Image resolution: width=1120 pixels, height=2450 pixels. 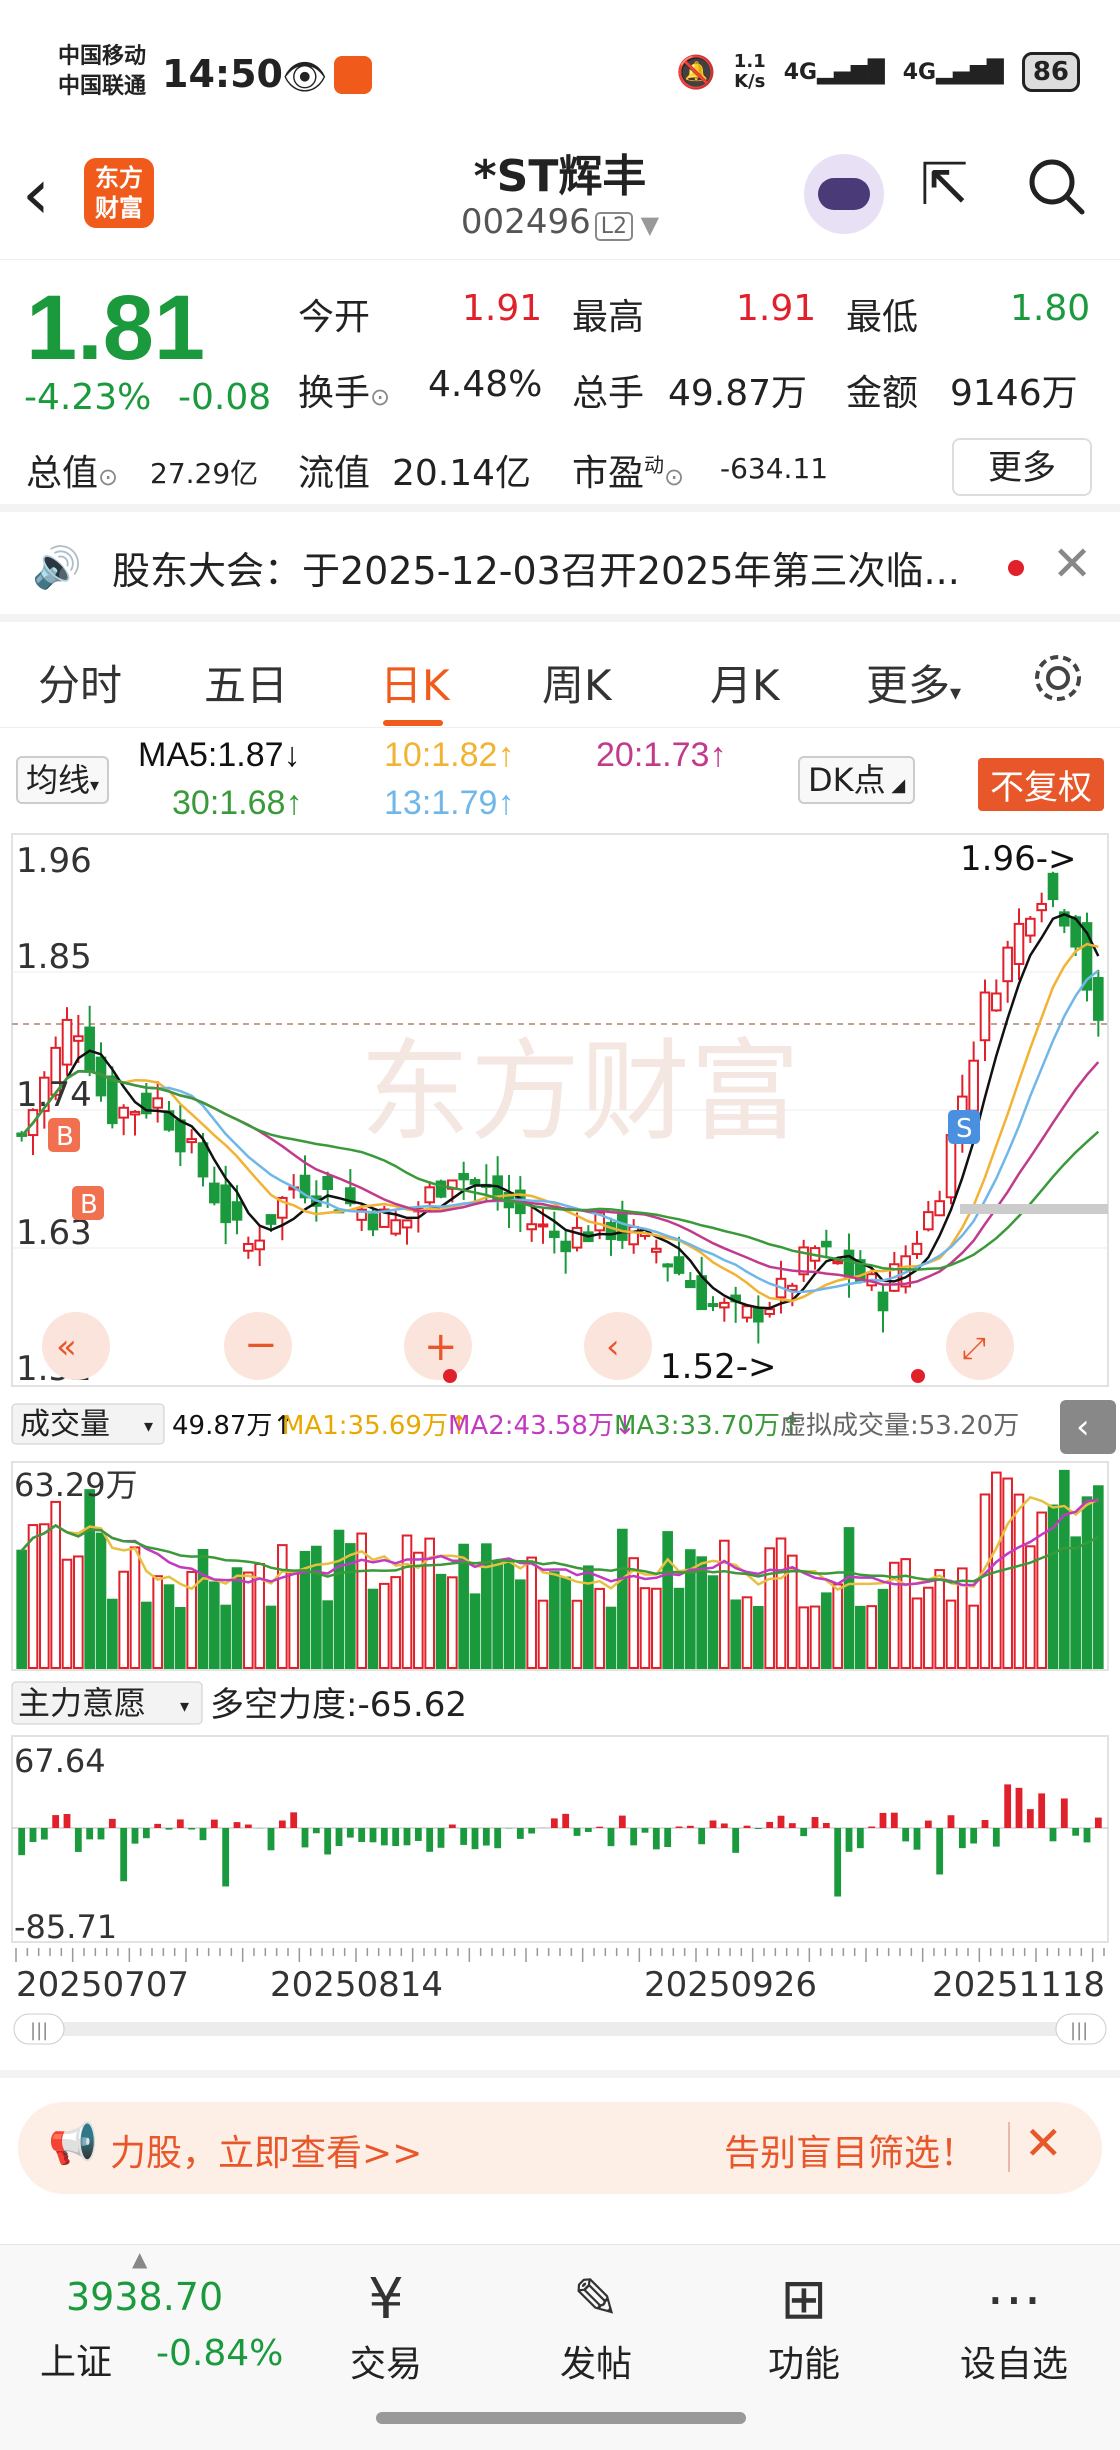 What do you see at coordinates (1014, 2326) in the screenshot?
I see `nav-watchlist: ⋯ 设自选` at bounding box center [1014, 2326].